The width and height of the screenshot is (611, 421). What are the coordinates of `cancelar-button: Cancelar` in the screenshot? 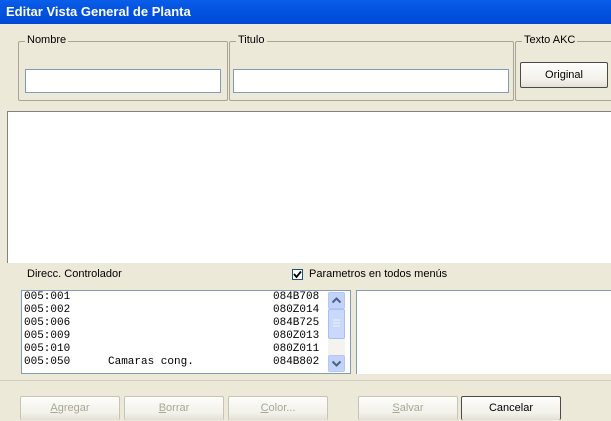 It's located at (511, 408).